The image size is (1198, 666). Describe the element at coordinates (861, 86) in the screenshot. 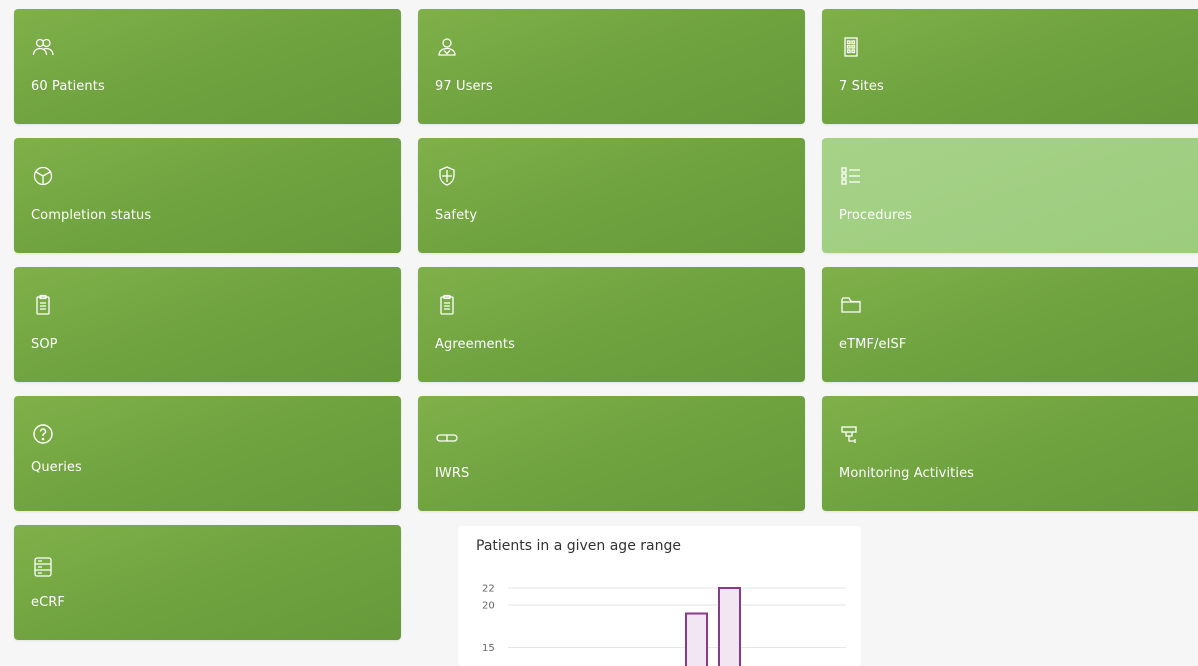

I see `tile-label: 7 Sites` at that location.